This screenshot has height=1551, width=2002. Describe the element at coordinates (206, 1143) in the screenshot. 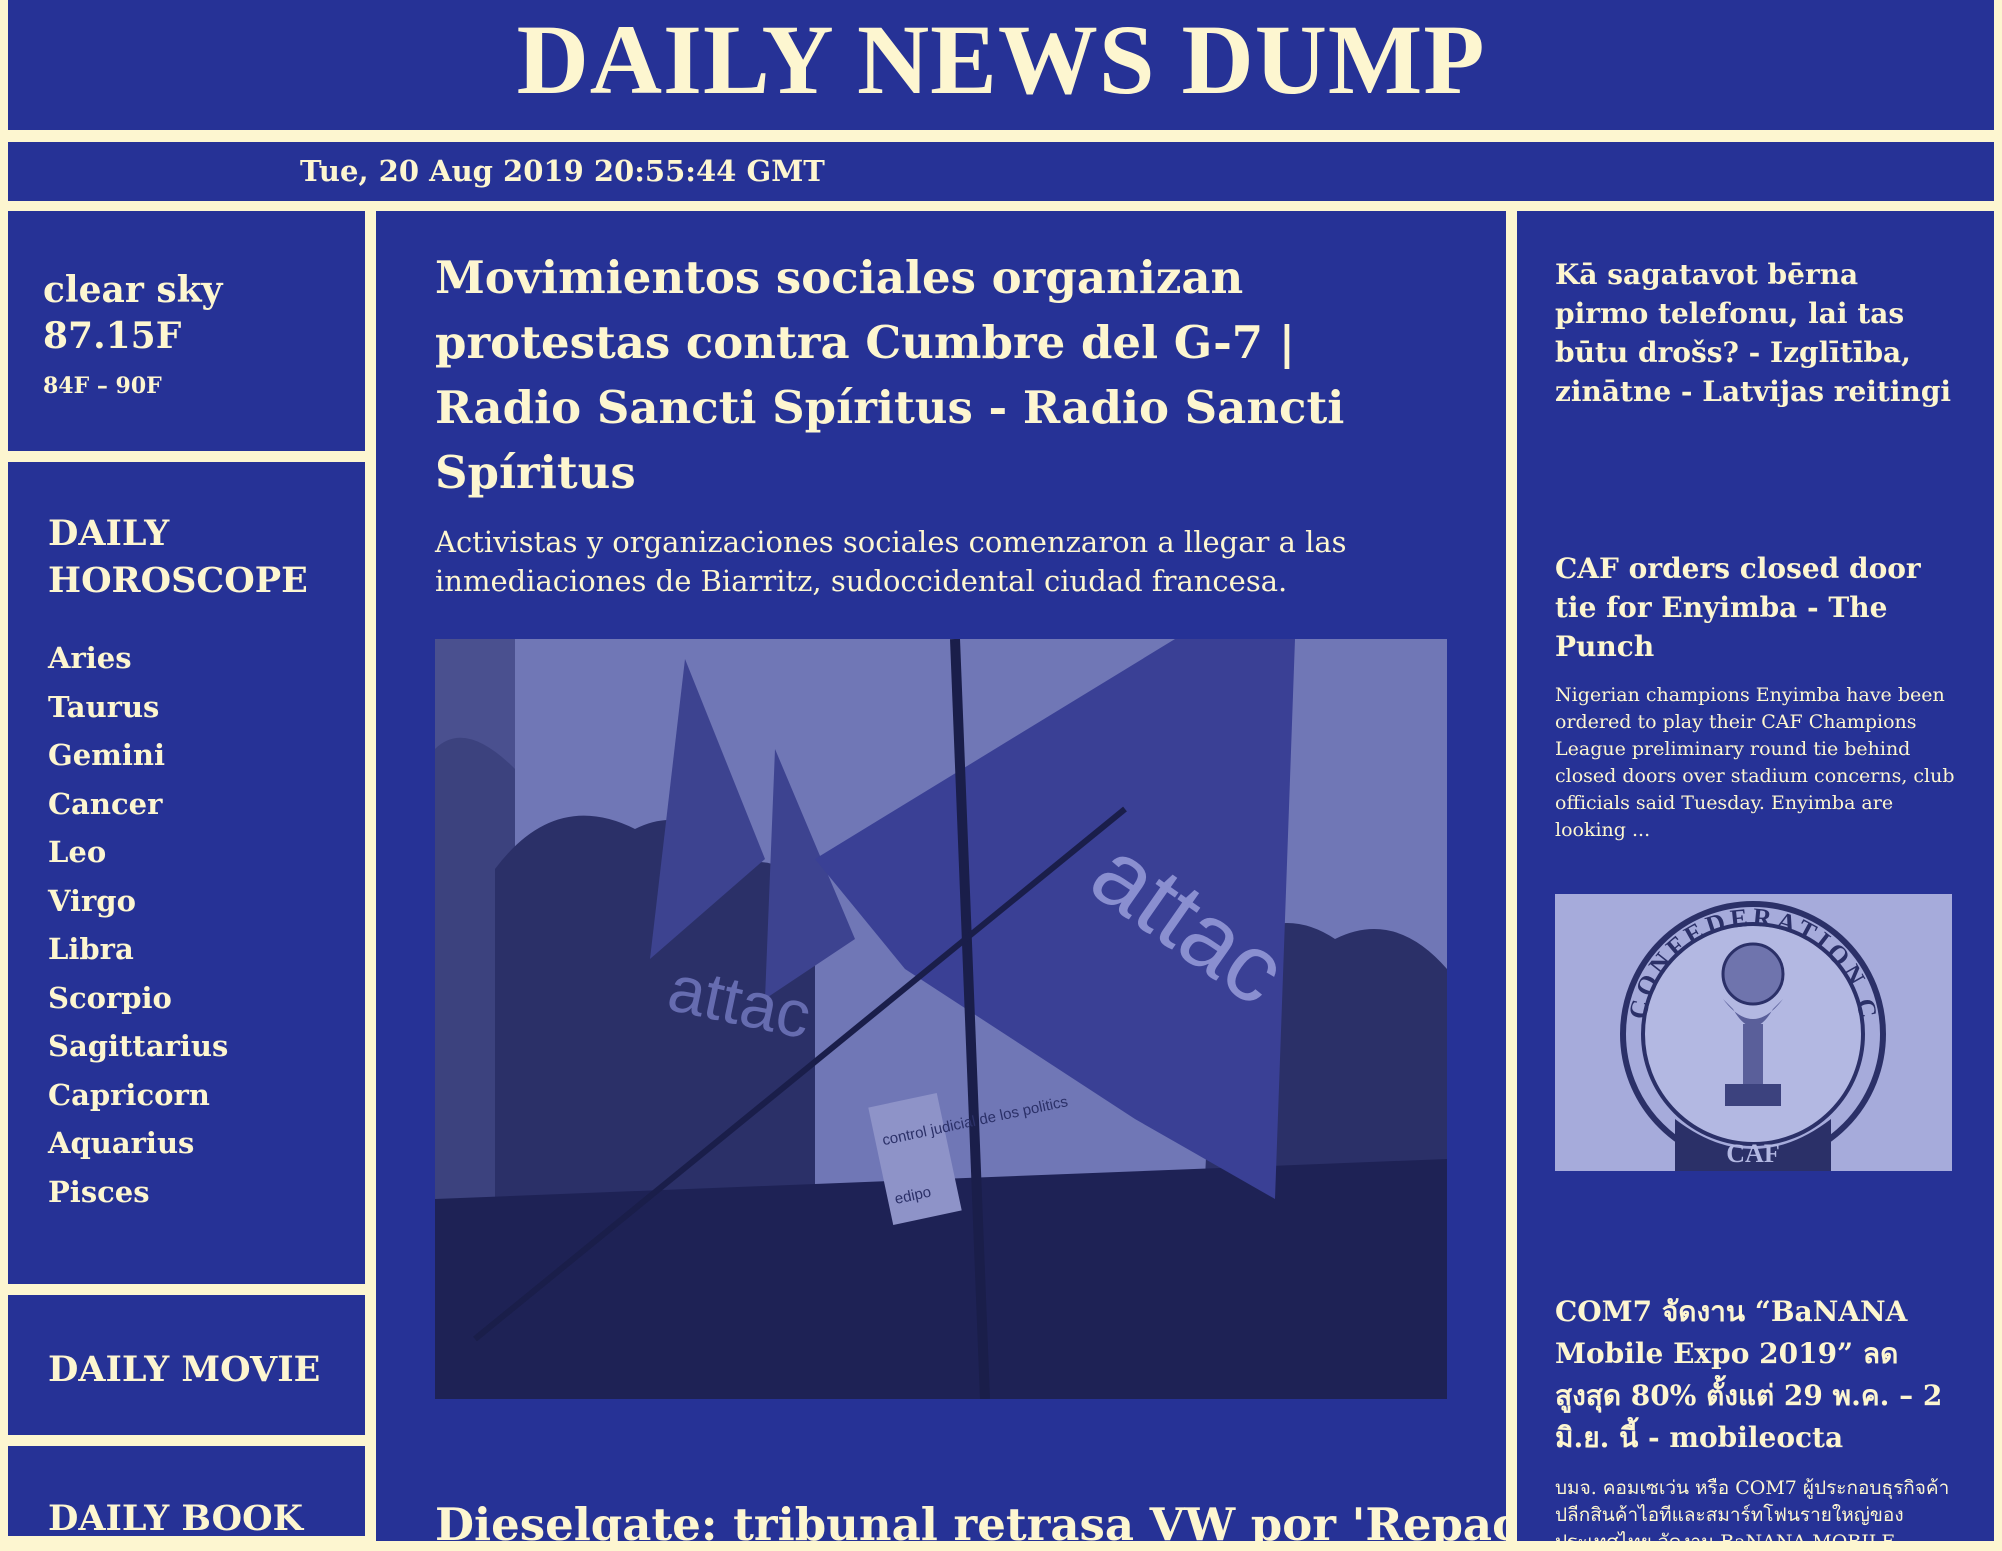

I see `horoscope-sign-aquarius: Aquarius` at that location.